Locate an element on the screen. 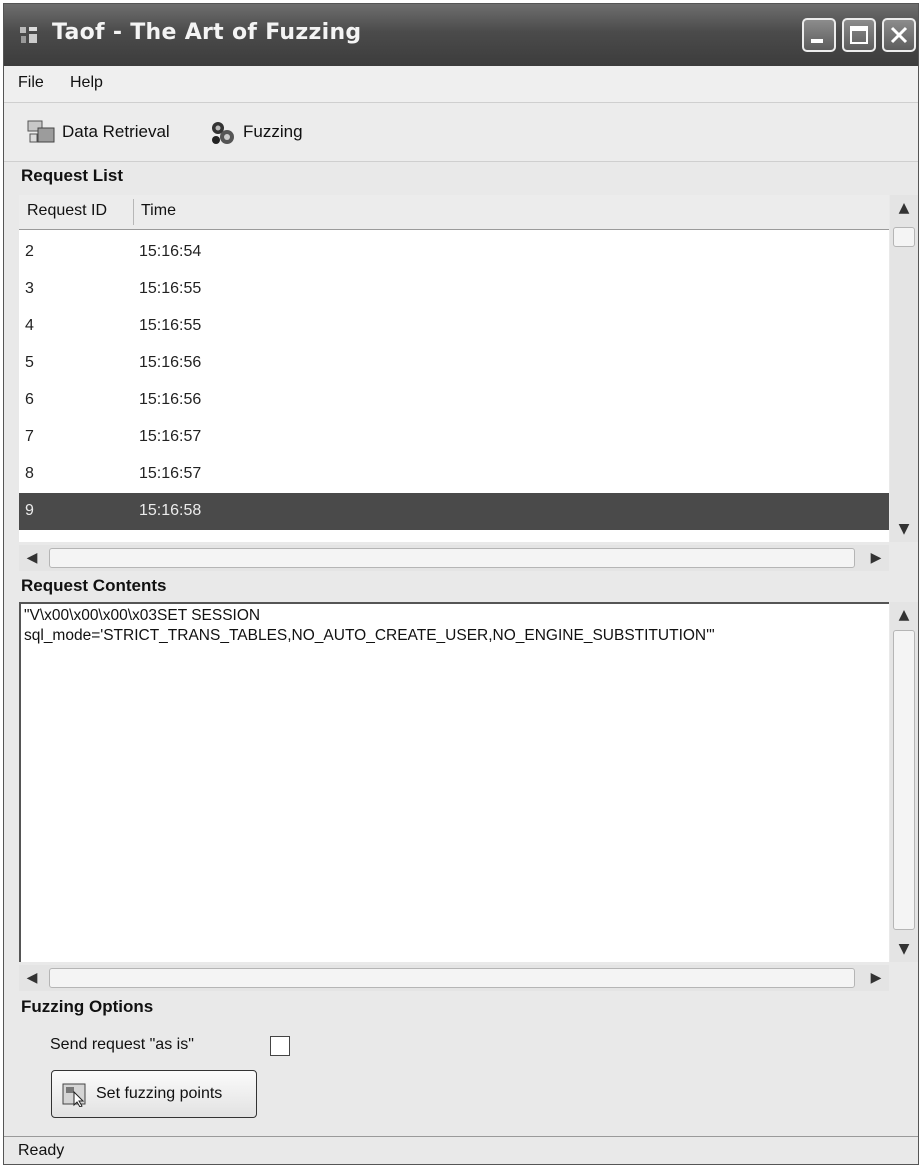 The width and height of the screenshot is (921, 1168). maximize-button is located at coordinates (859, 35).